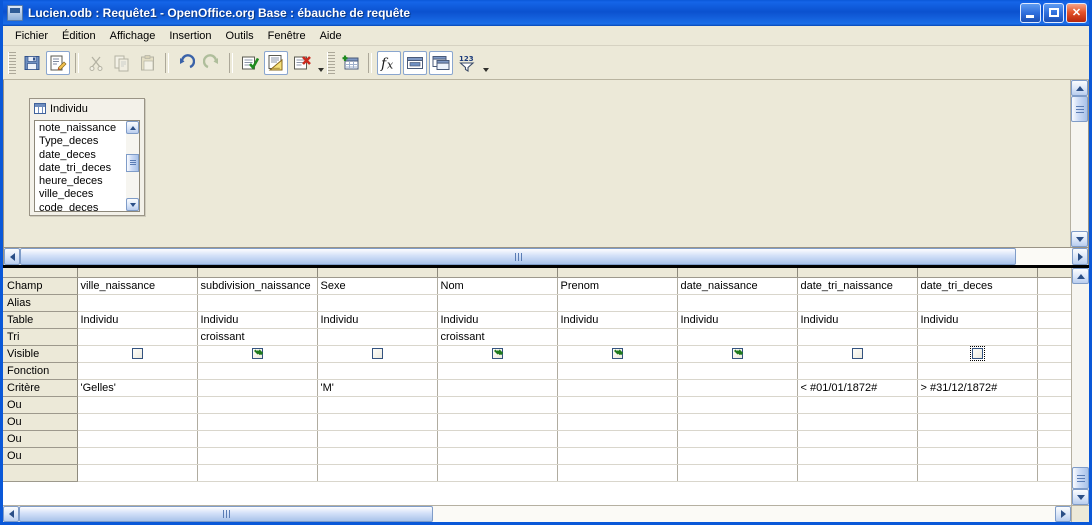 This screenshot has width=1092, height=525. Describe the element at coordinates (257, 320) in the screenshot. I see `cell-table-1: Individu` at that location.